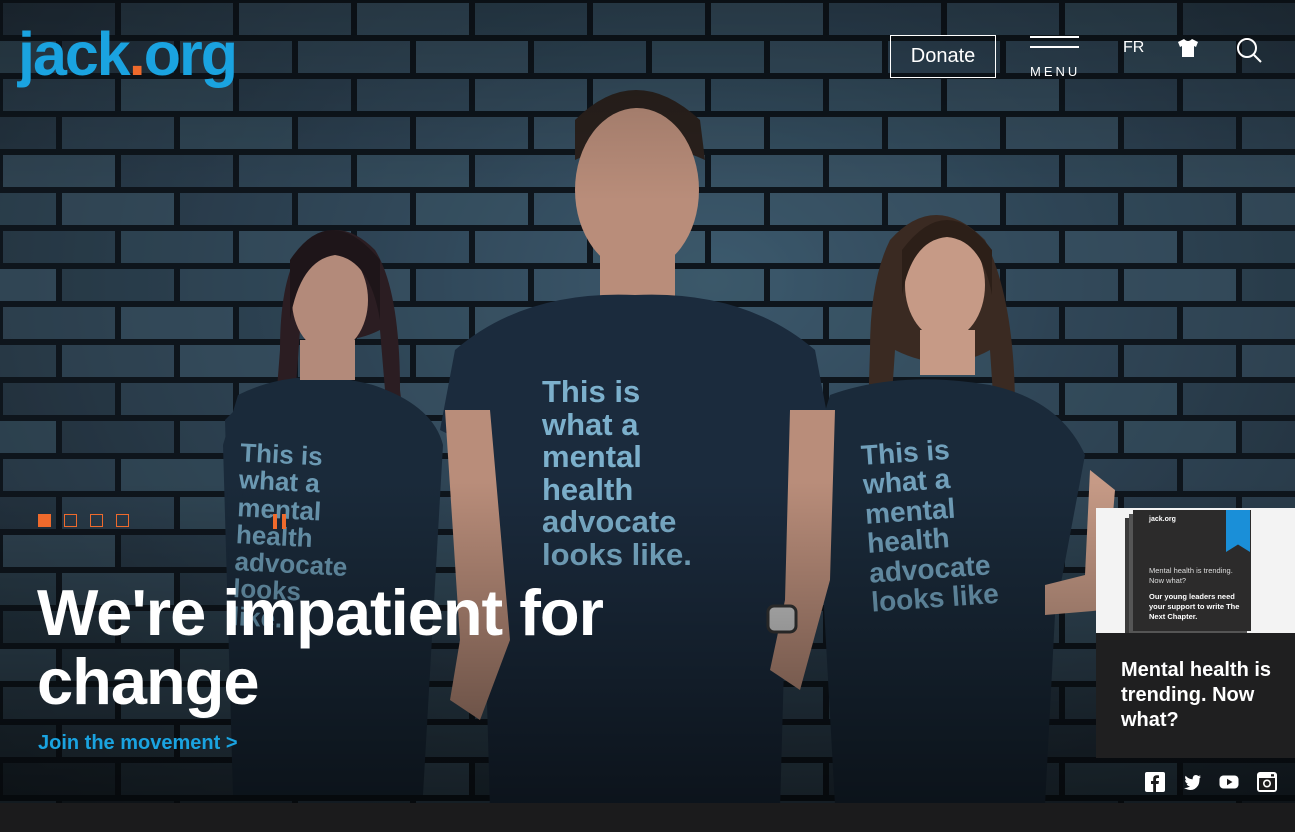  Describe the element at coordinates (1267, 782) in the screenshot. I see `instagram-icon` at that location.